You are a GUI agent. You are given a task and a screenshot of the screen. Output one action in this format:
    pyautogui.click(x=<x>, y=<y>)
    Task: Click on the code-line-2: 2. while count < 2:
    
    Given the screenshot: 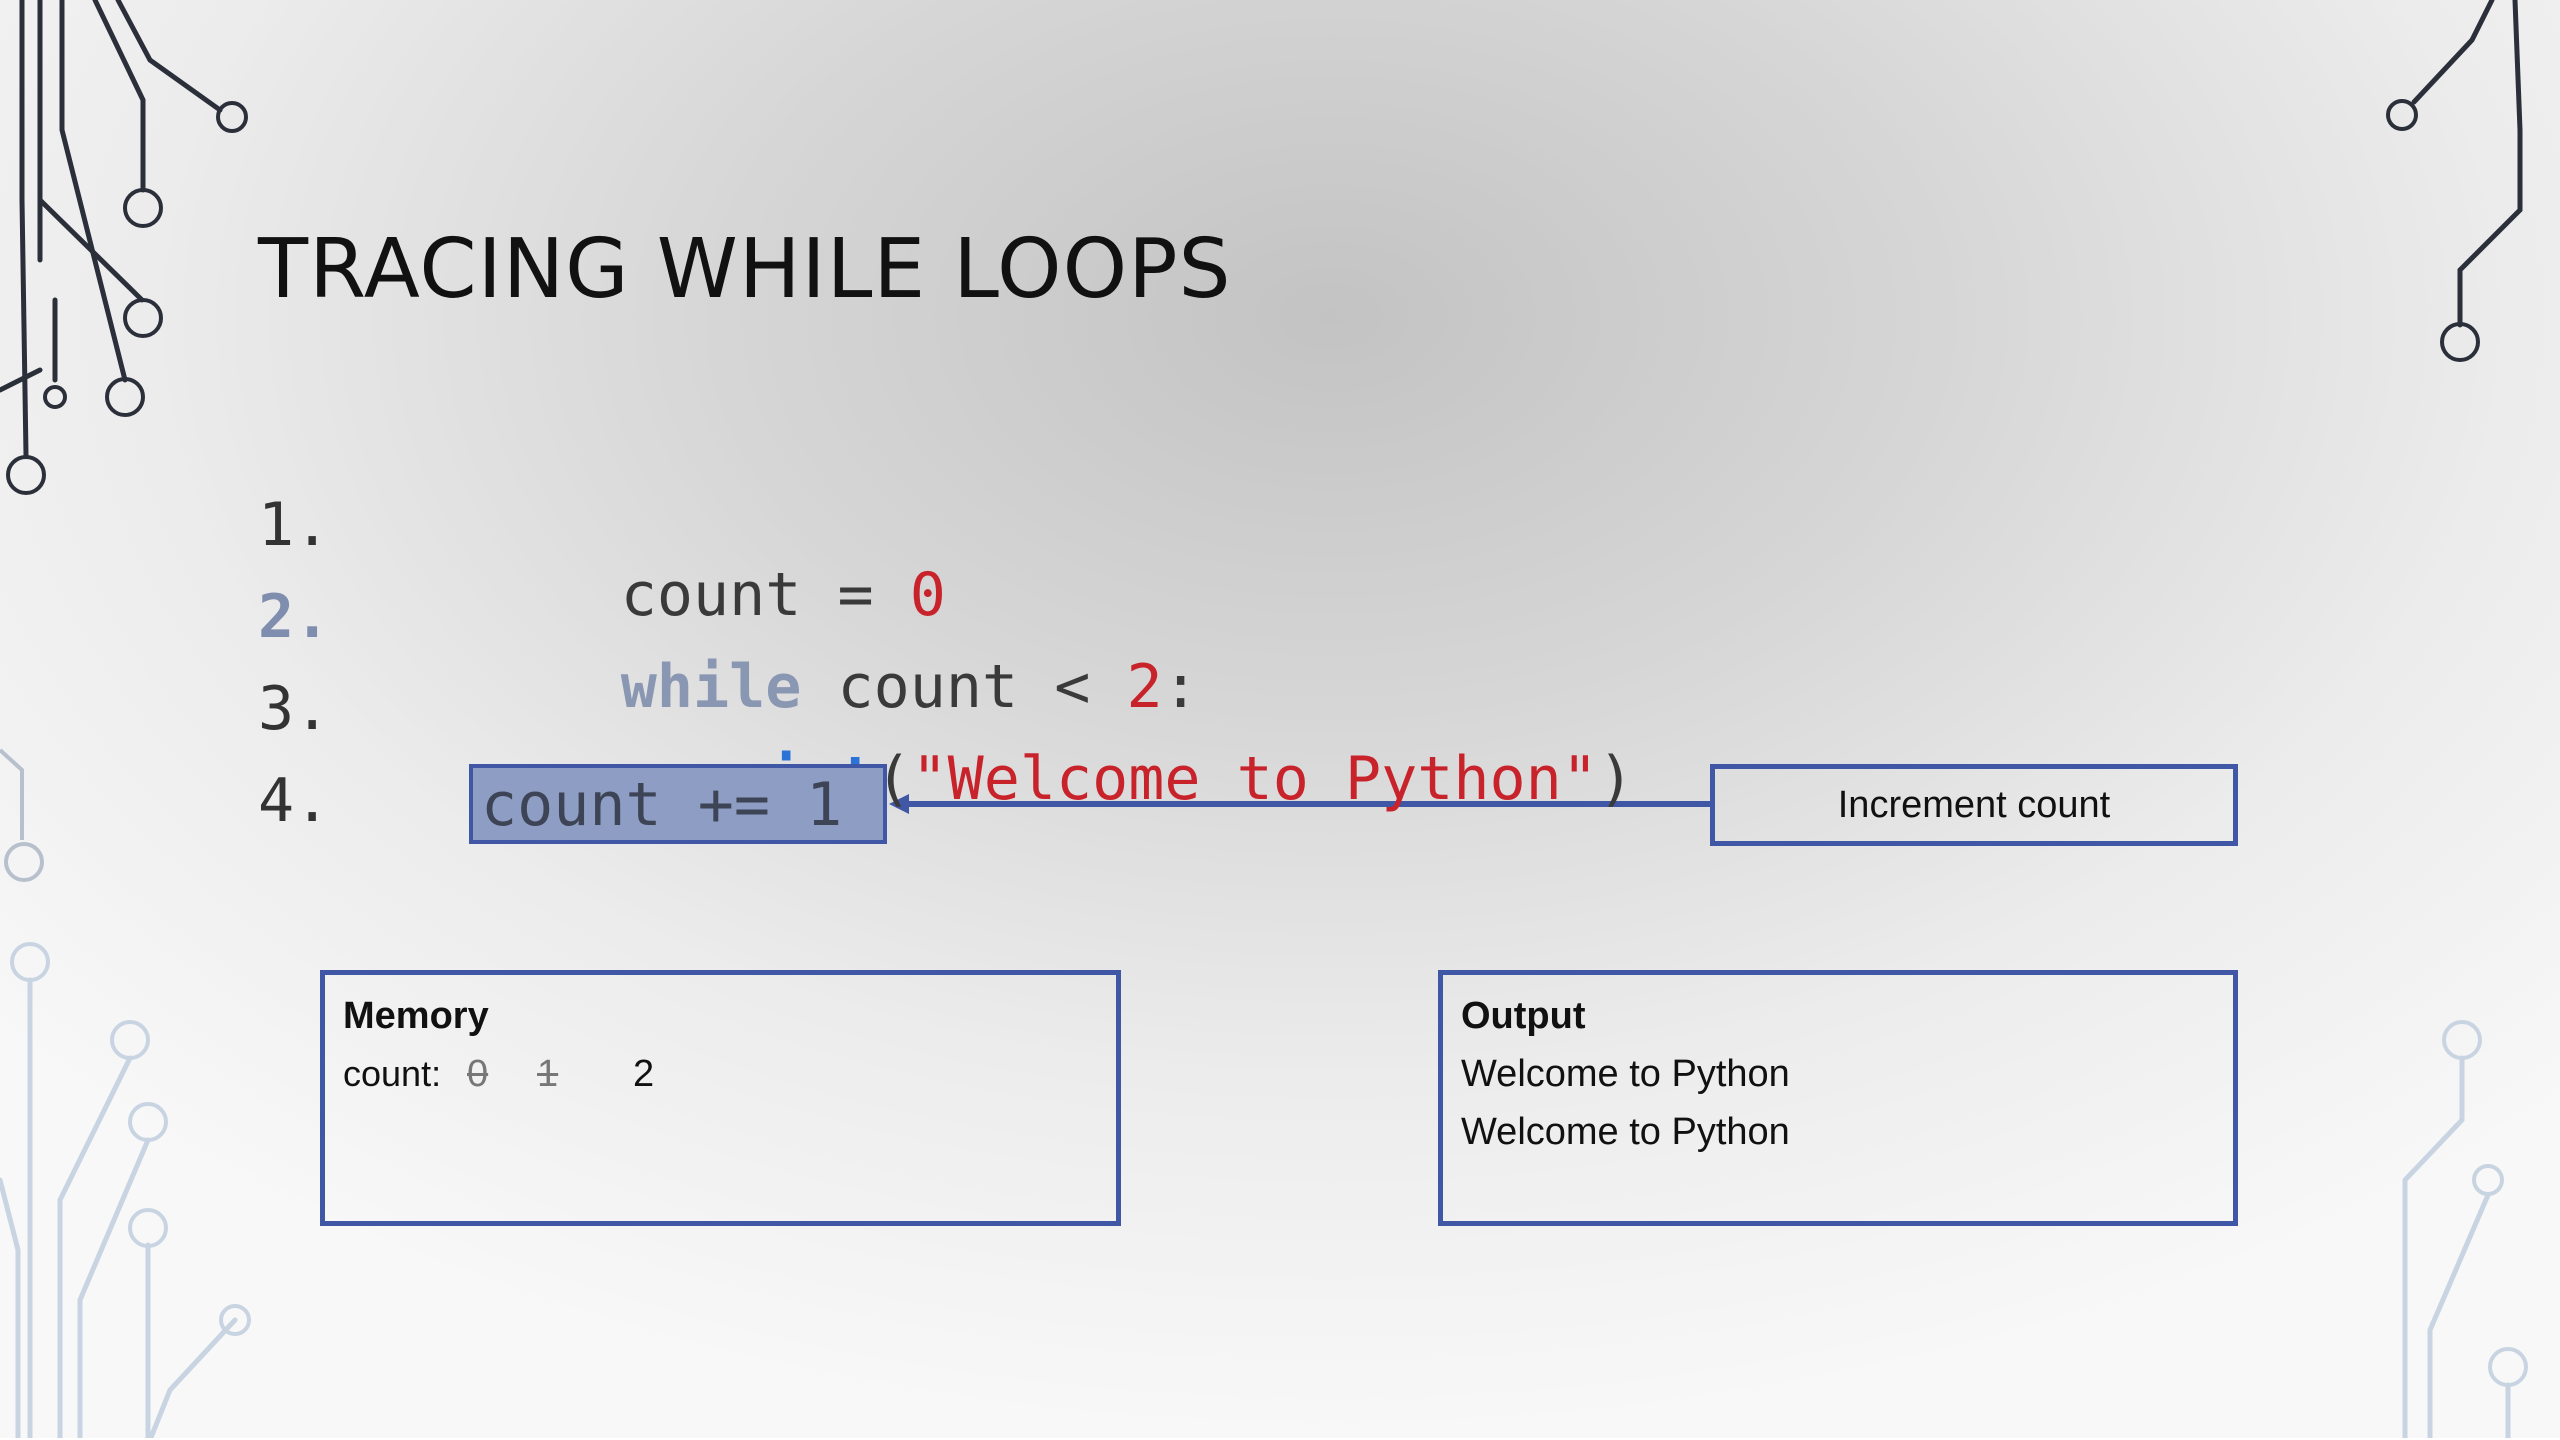 What is the action you would take?
    pyautogui.click(x=728, y=652)
    